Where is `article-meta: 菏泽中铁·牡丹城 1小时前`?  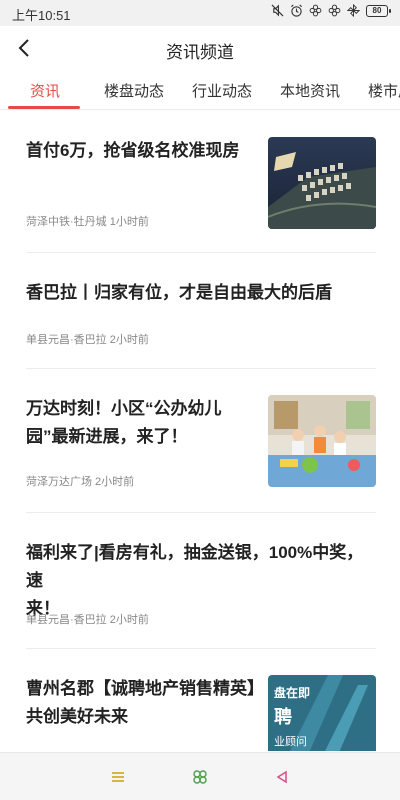 article-meta: 菏泽中铁·牡丹城 1小时前 is located at coordinates (87, 222).